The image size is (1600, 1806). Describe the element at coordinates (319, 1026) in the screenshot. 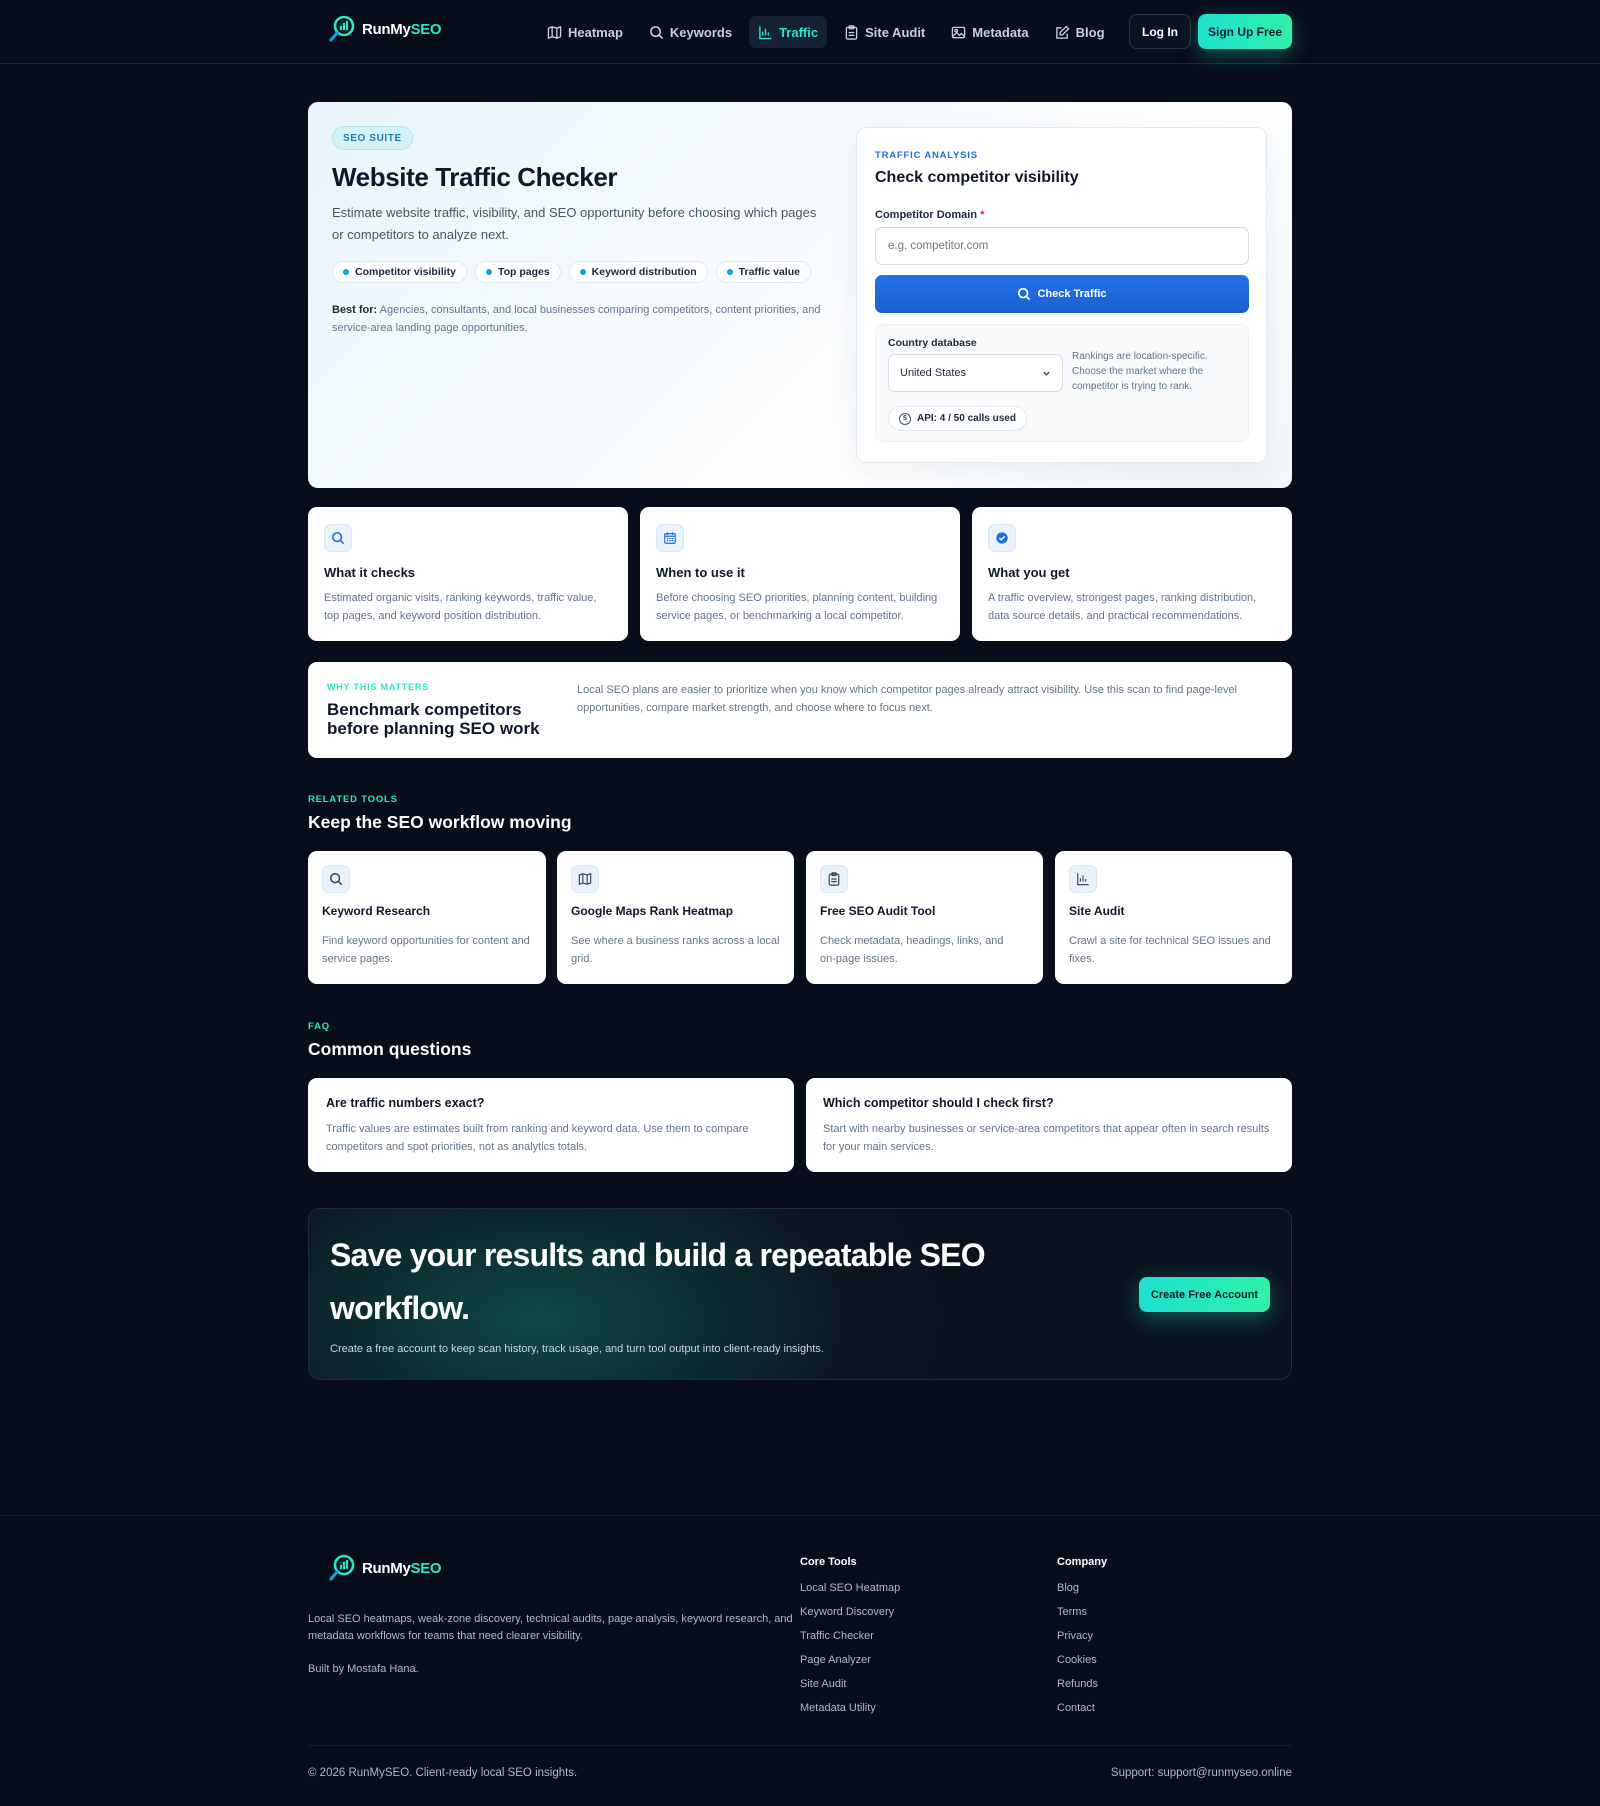

I see `faq-kicker: FAQ` at that location.